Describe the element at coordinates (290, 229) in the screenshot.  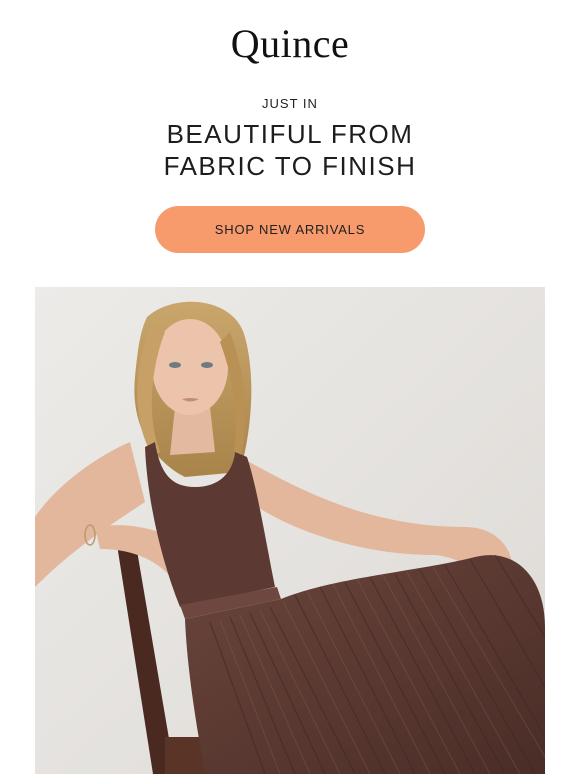
I see `shop-new-arrivals-button: SHOP NEW ARRIVALS` at that location.